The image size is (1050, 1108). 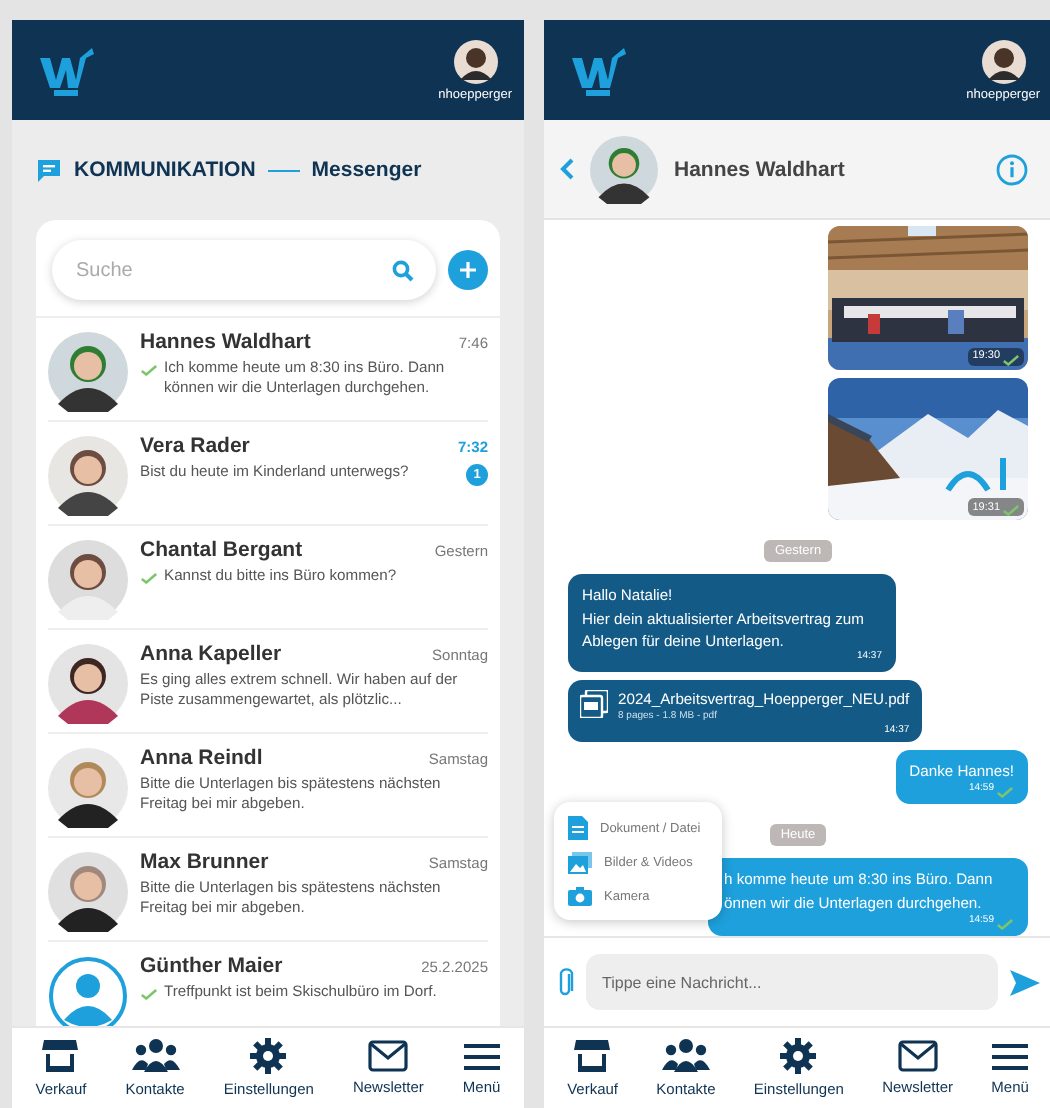 I want to click on back-icon, so click(x=567, y=169).